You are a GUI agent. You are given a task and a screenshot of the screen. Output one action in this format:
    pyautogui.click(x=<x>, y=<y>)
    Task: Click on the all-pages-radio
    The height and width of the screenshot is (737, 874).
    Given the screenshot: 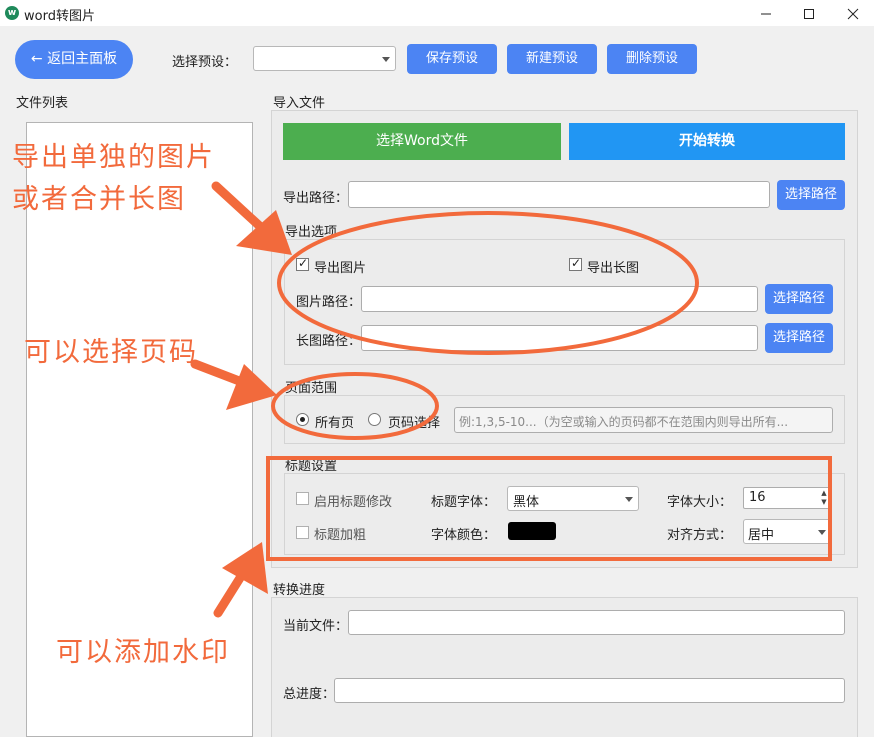 What is the action you would take?
    pyautogui.click(x=302, y=419)
    